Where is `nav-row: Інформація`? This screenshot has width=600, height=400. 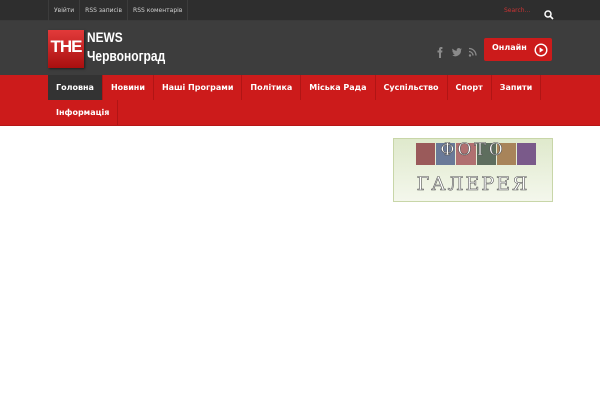 nav-row: Інформація is located at coordinates (83, 112).